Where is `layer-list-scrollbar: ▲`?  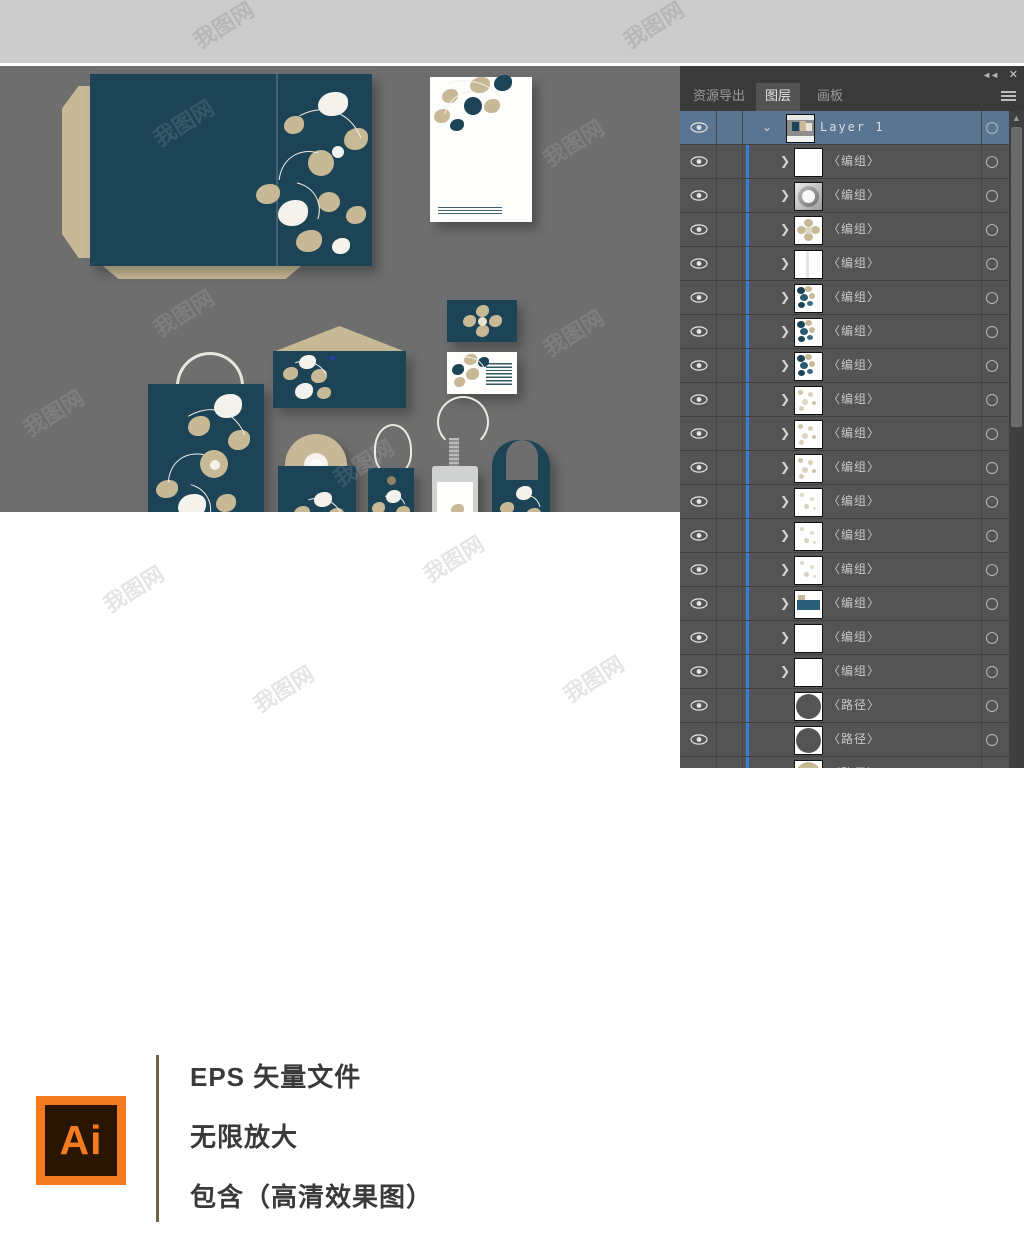 layer-list-scrollbar: ▲ is located at coordinates (1016, 439).